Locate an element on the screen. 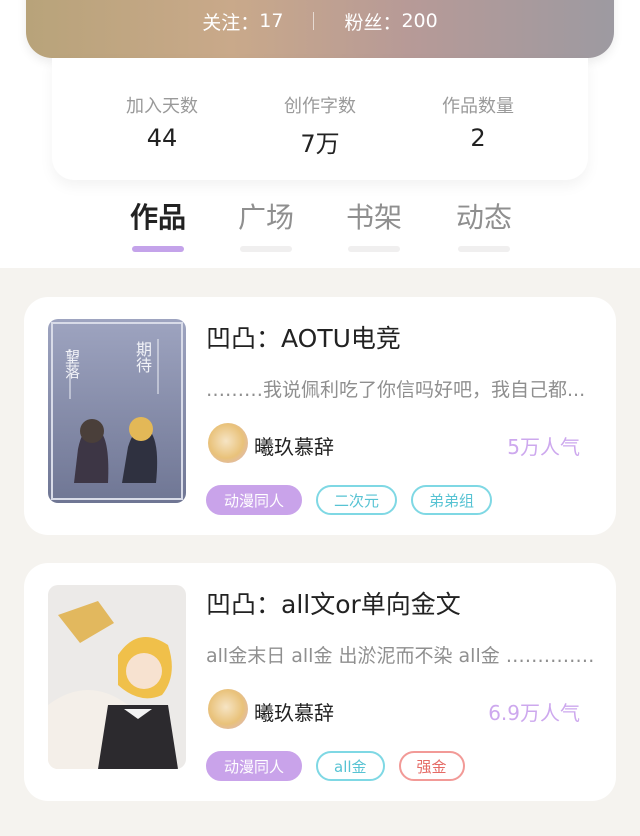 This screenshot has width=640, height=836. tag-list: 动漫同人 二次元 弟弟组 is located at coordinates (349, 500).